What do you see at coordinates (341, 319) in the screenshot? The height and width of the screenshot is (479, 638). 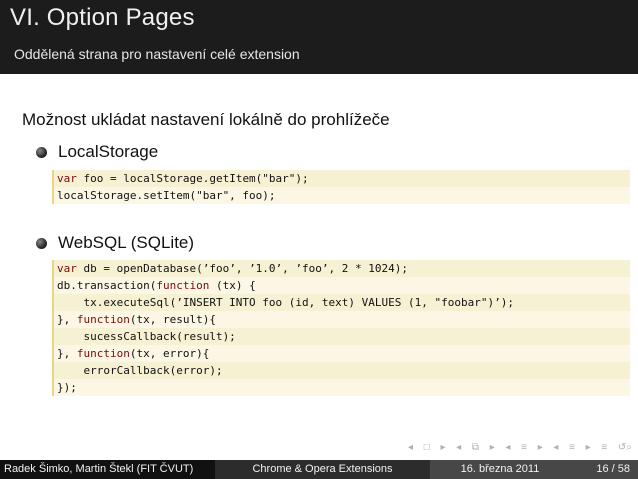 I see `code-line: }, function(tx, result){` at bounding box center [341, 319].